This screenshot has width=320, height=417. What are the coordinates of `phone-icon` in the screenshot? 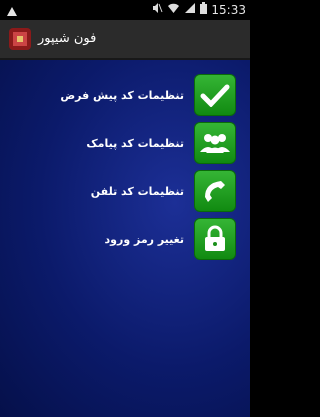 It's located at (215, 191).